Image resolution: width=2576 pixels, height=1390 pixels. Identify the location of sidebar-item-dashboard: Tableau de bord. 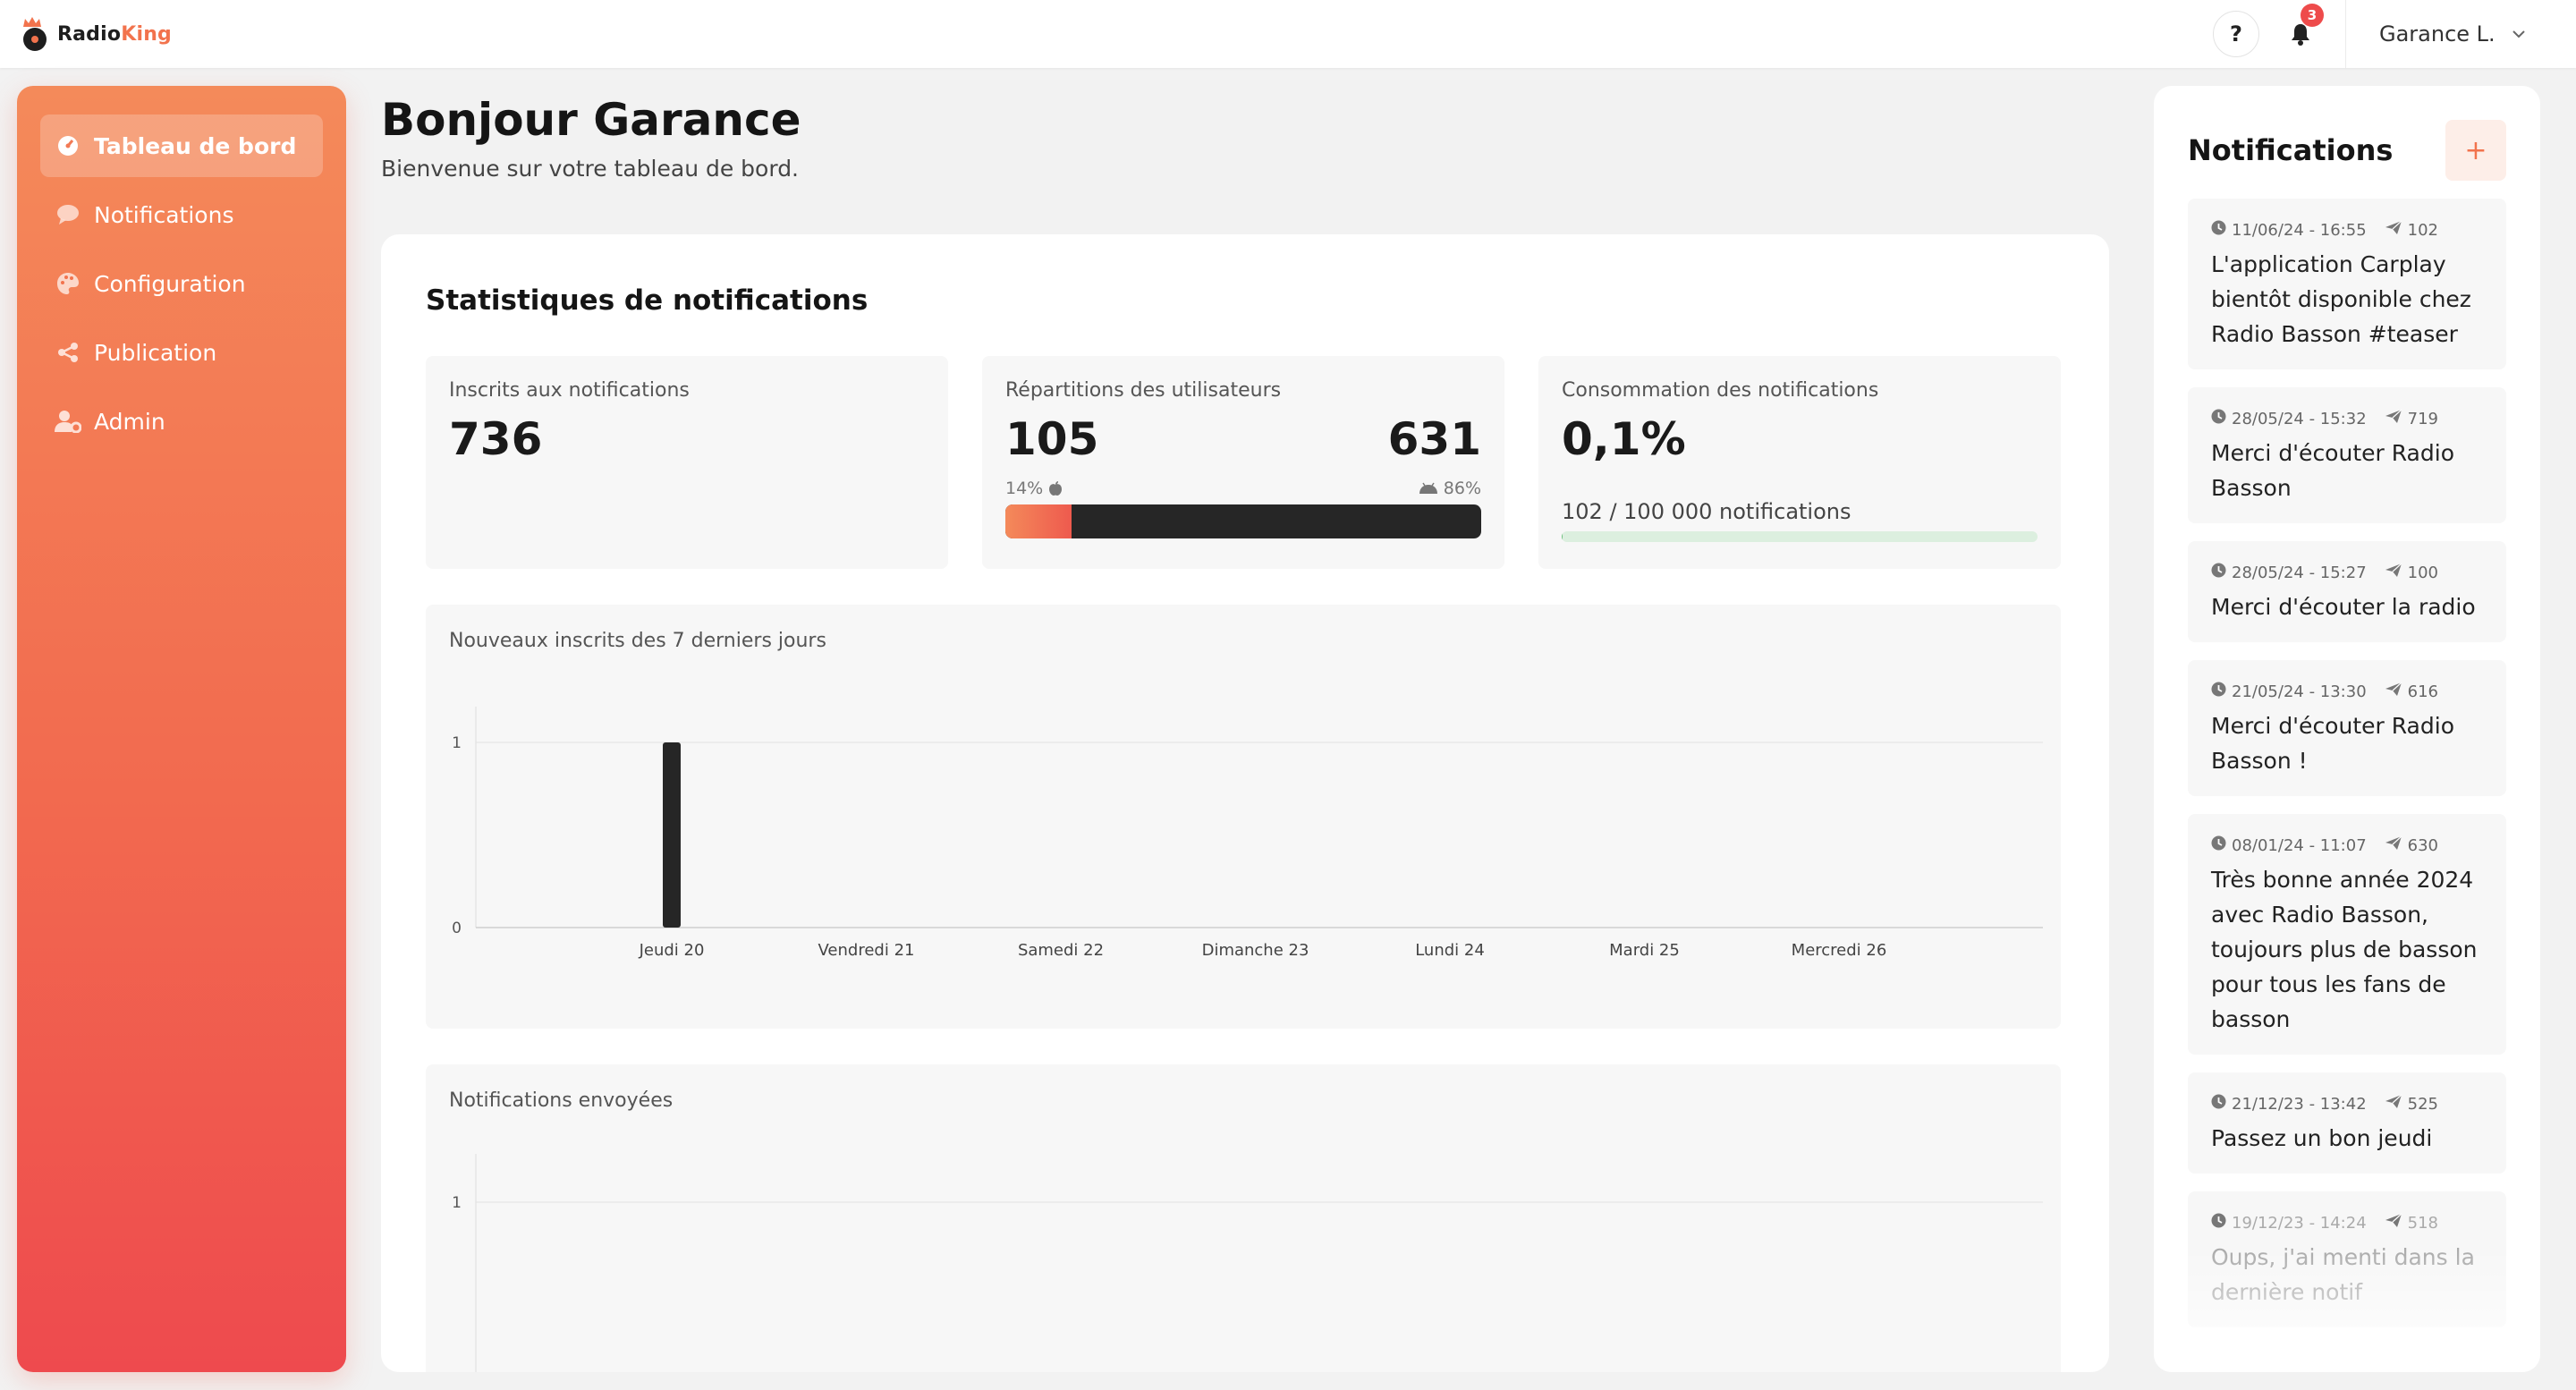
(181, 145).